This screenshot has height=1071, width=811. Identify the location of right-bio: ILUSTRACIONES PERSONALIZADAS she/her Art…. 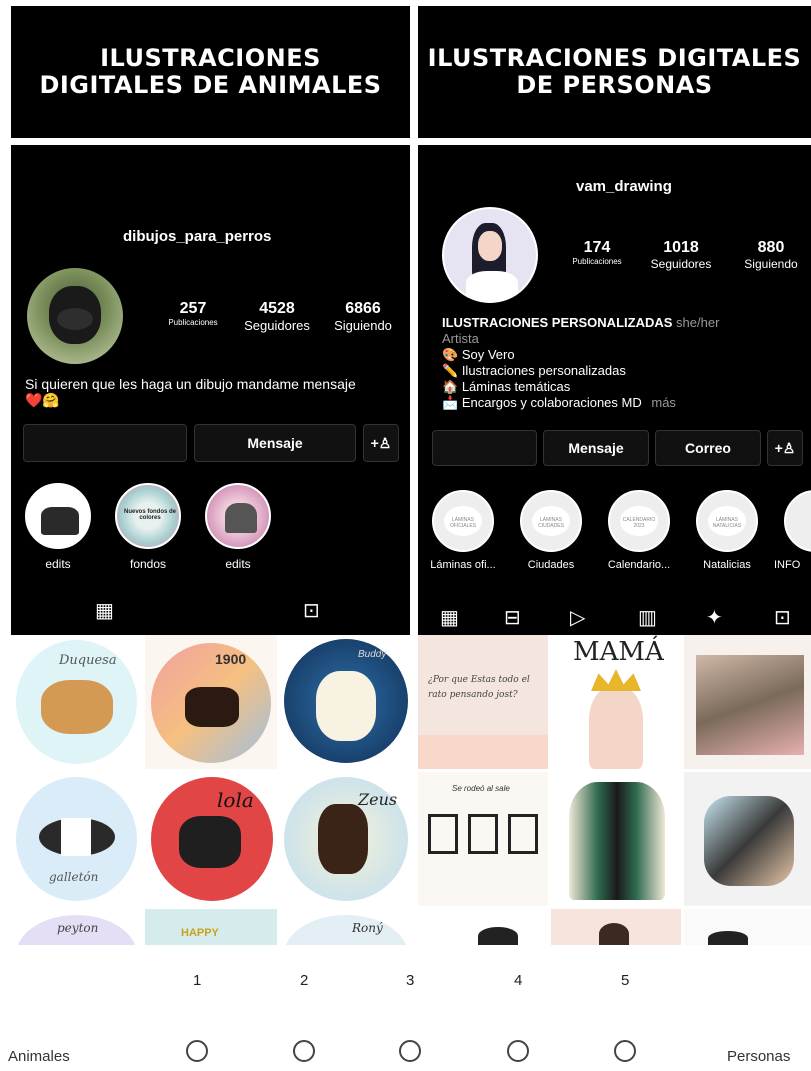
(622, 363).